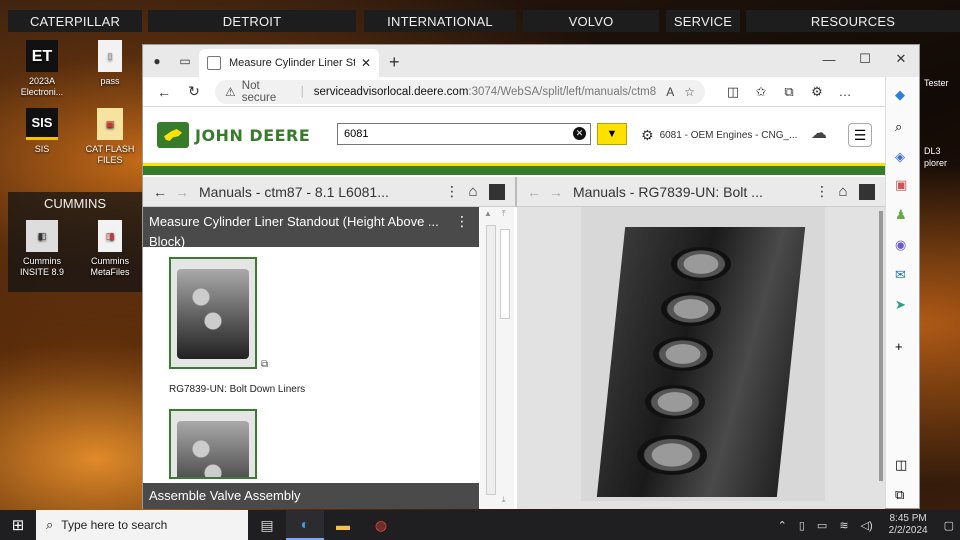  What do you see at coordinates (110, 56) in the screenshot?
I see `file-icon: ▯` at bounding box center [110, 56].